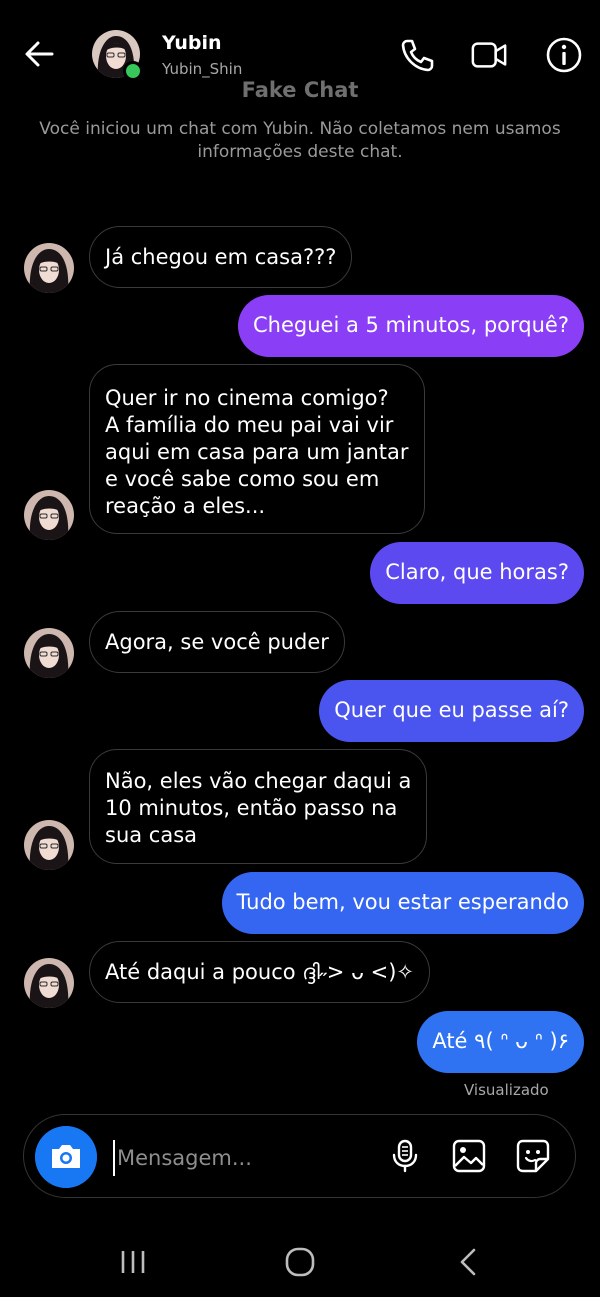 Image resolution: width=600 pixels, height=1297 pixels. What do you see at coordinates (249, 425) in the screenshot?
I see `message-text: A família do meu pai vai vir` at bounding box center [249, 425].